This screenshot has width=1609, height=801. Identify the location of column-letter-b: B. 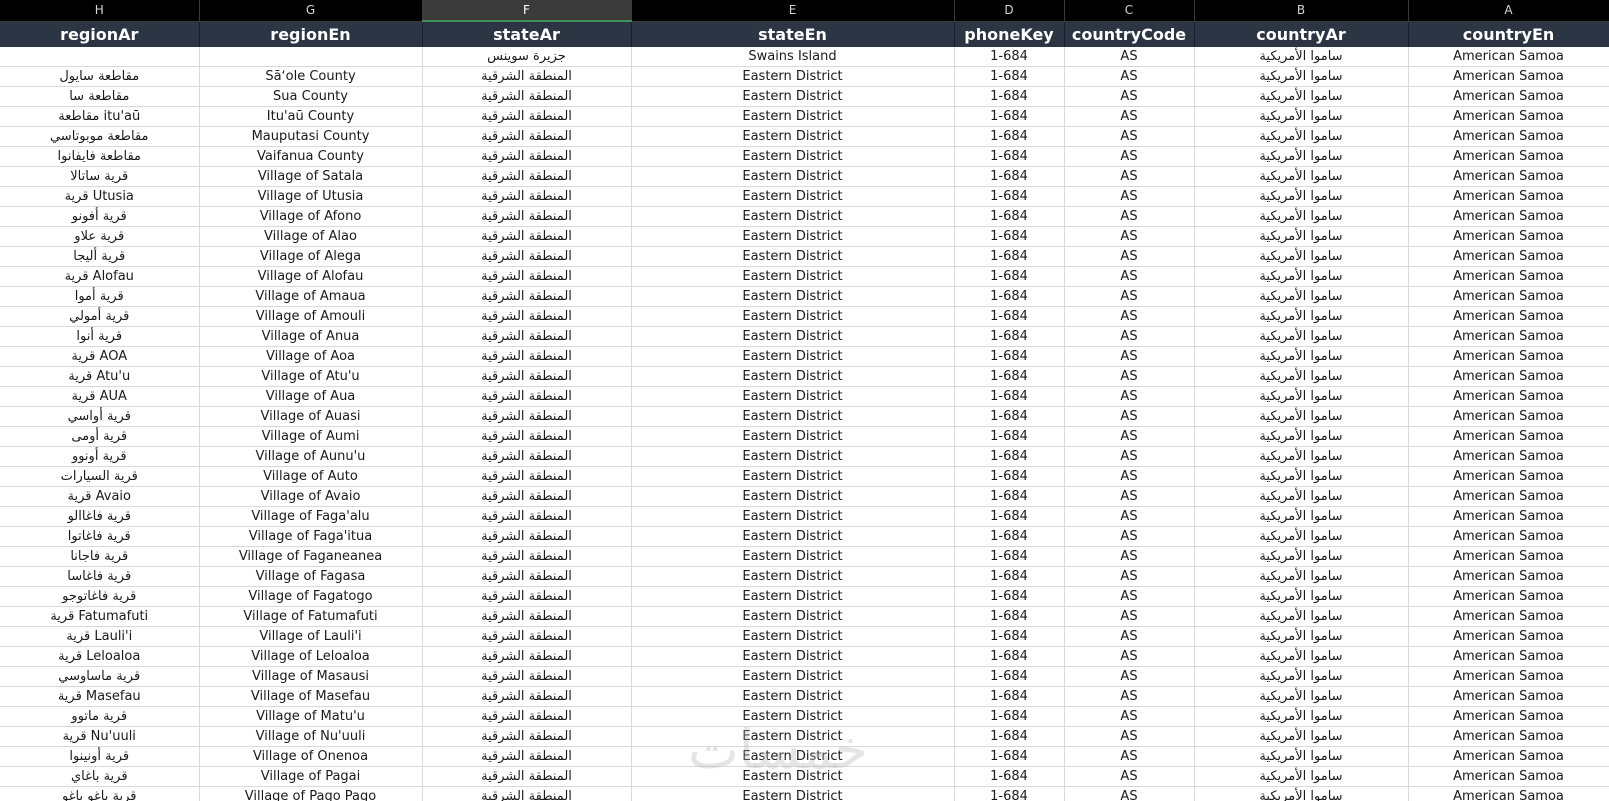
(1301, 11).